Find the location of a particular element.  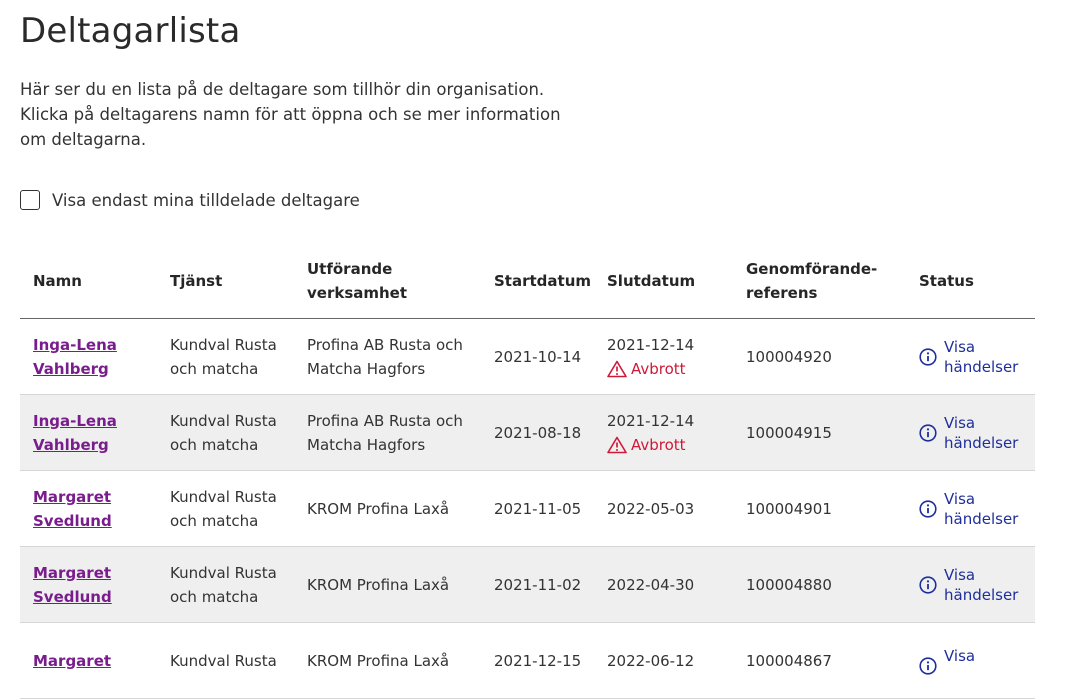

header-referens: Genomförande-referens is located at coordinates (819, 281).